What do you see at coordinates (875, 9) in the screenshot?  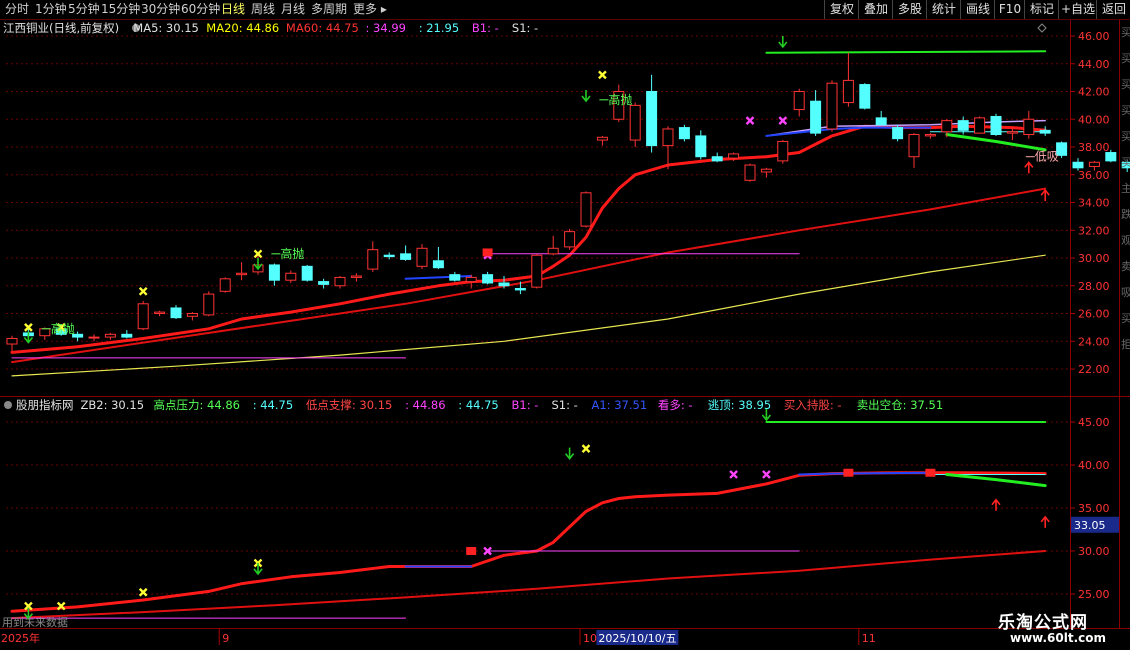 I see `toolbar-button-1: 叠加` at bounding box center [875, 9].